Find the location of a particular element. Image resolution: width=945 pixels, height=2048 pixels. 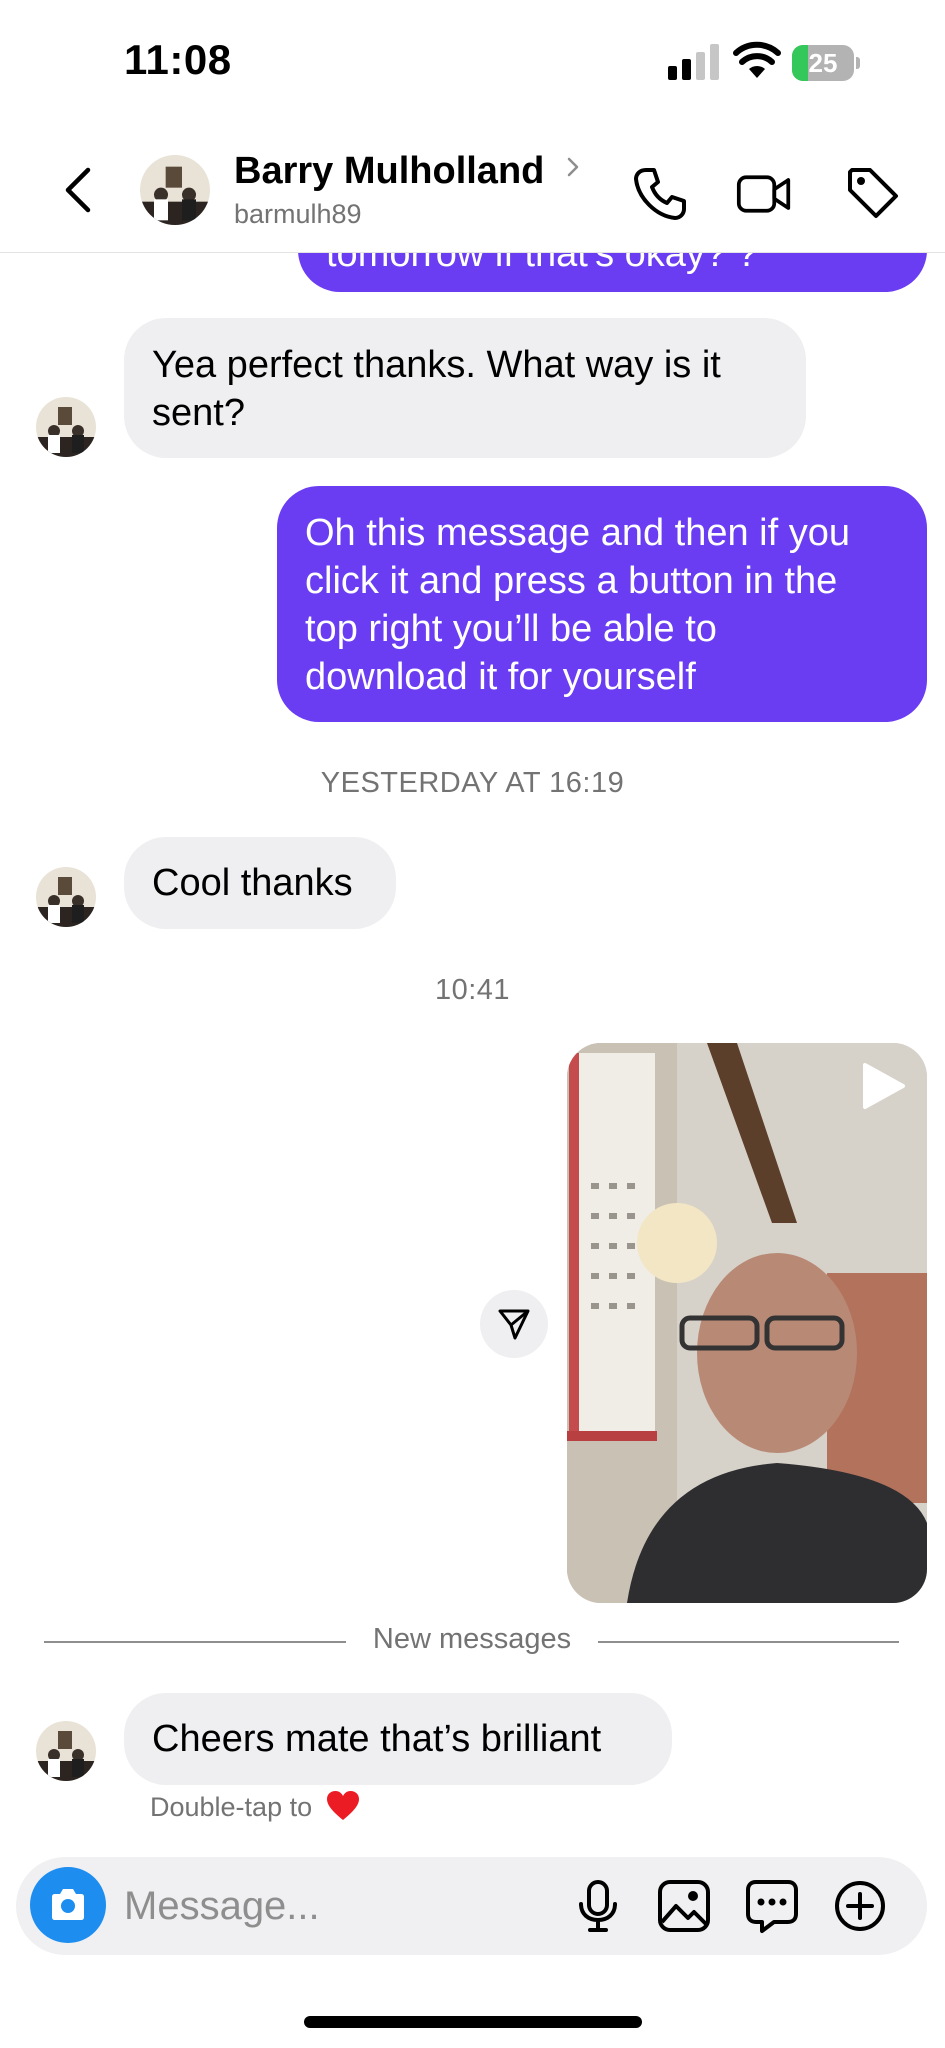

chat-header: Barry Mulholland barmulh89 is located at coordinates (472, 191).